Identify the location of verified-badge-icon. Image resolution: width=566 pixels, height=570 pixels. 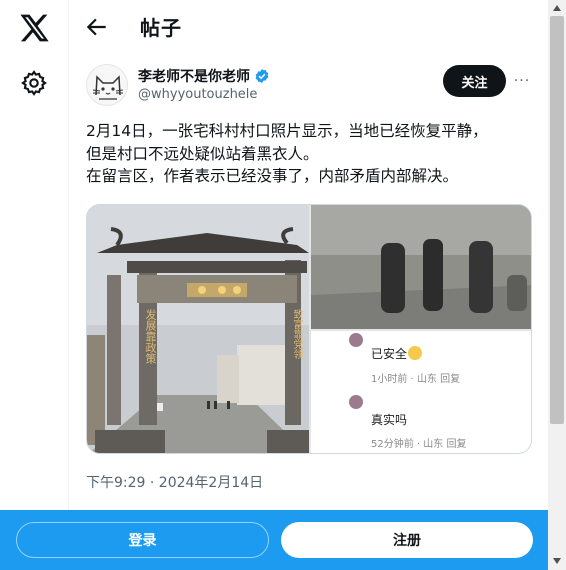
(262, 76).